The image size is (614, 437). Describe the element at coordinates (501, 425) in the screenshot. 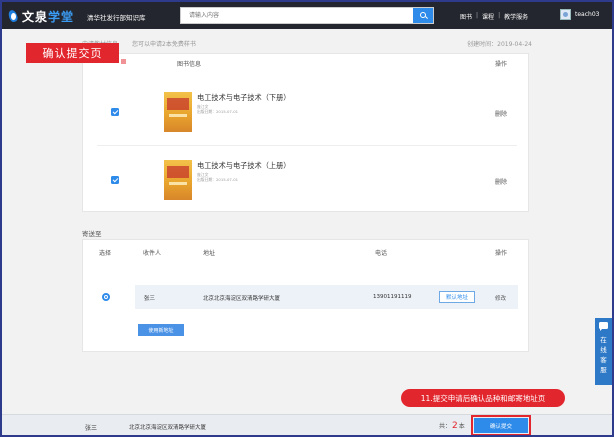

I see `confirm-submit-button: 确认提交` at that location.